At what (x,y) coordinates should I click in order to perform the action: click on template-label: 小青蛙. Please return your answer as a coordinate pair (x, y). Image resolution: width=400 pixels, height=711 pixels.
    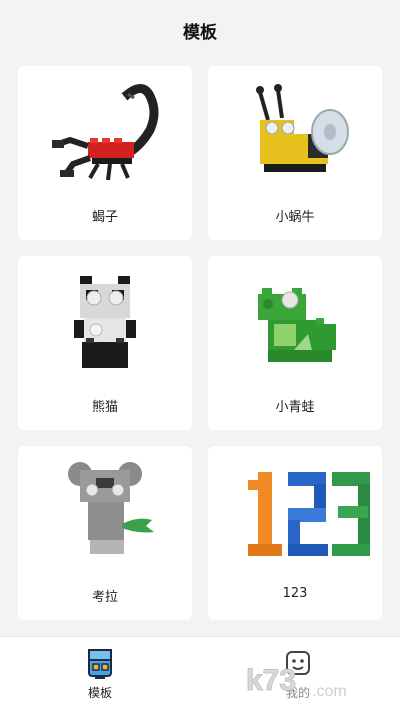
    Looking at the image, I should click on (295, 407).